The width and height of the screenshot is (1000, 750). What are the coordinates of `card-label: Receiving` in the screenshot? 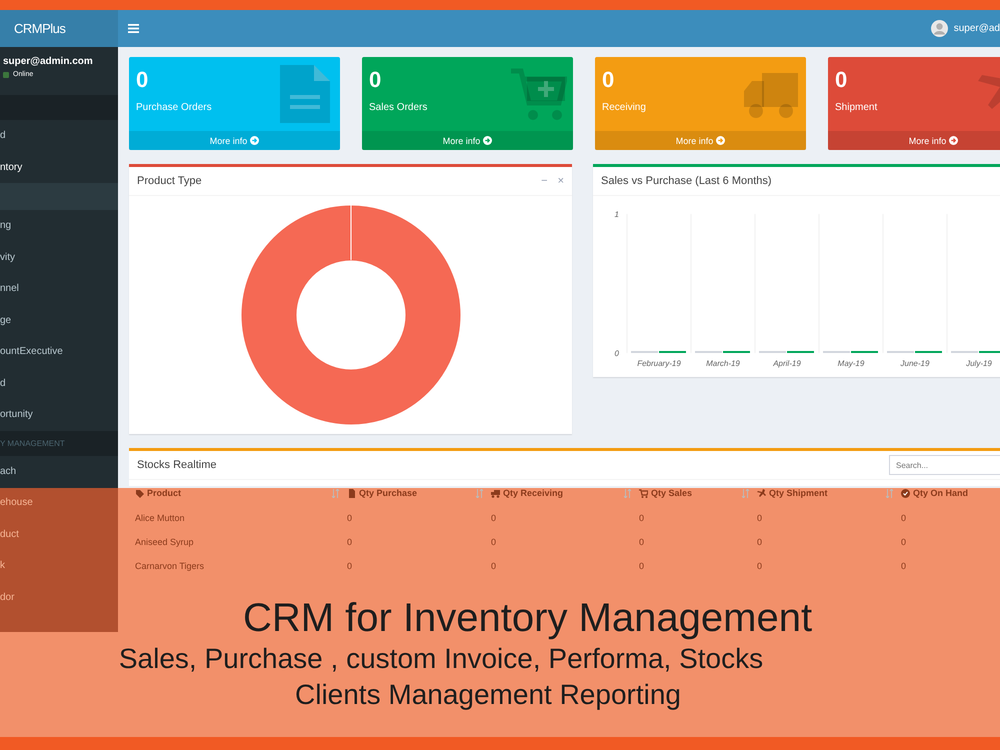 It's located at (624, 107).